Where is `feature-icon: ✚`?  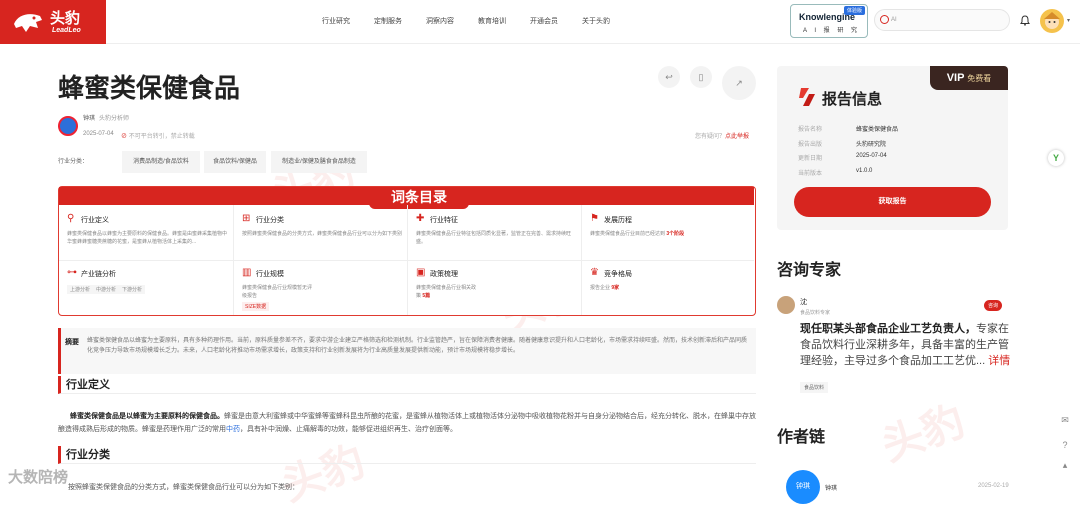 feature-icon: ✚ is located at coordinates (420, 218).